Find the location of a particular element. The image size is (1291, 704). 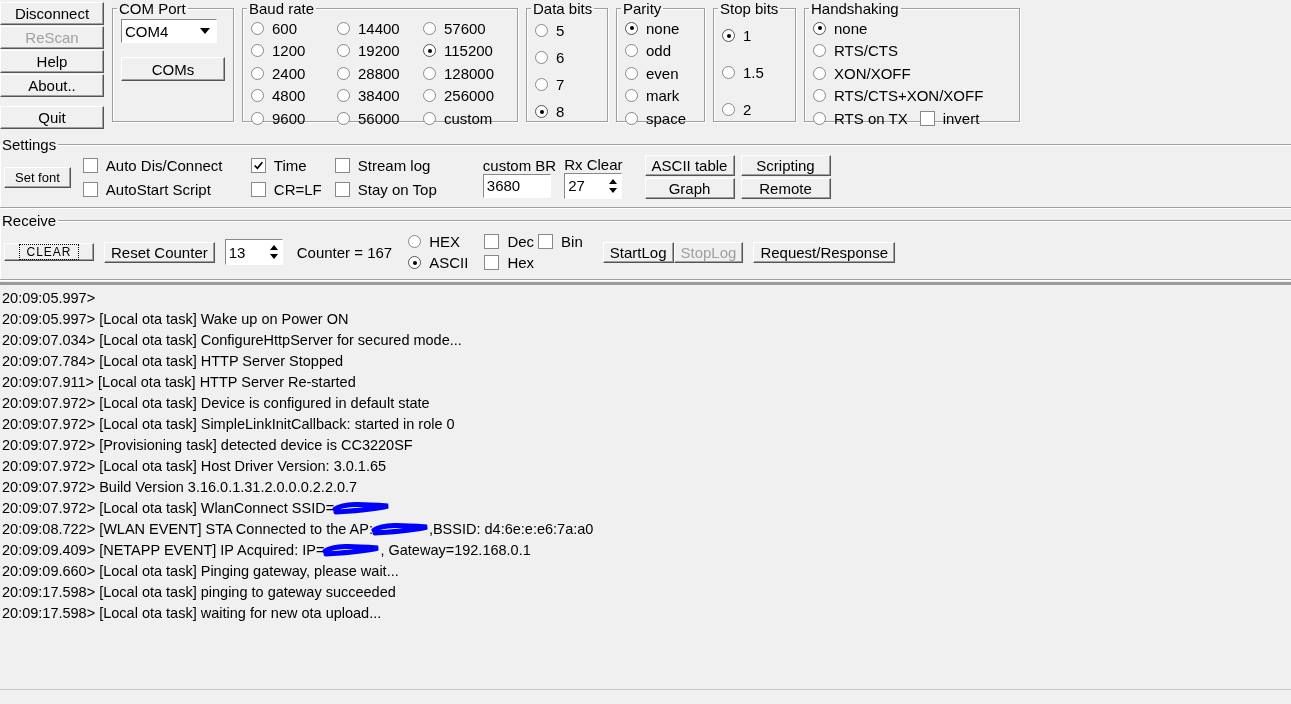

group-title: COM Port is located at coordinates (152, 8).